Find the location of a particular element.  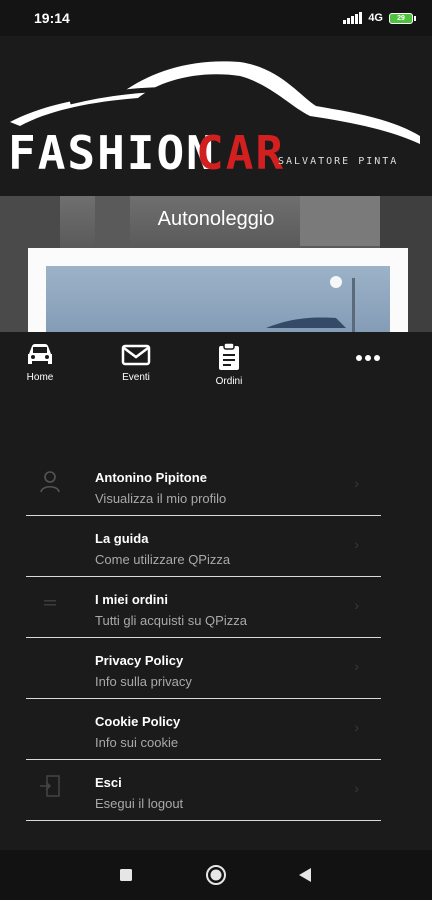

tab-label-eventi: Eventi is located at coordinates (136, 377).